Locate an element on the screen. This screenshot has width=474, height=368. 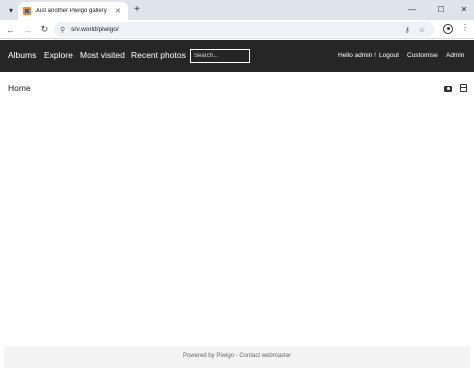
tab-close-icon: ✕ is located at coordinates (118, 11).